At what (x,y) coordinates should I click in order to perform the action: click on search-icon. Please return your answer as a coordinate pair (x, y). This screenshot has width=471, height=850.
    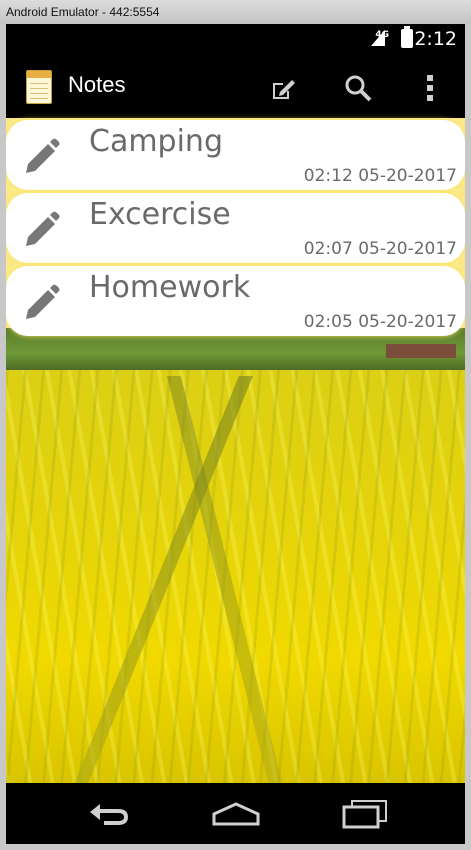
    Looking at the image, I should click on (358, 88).